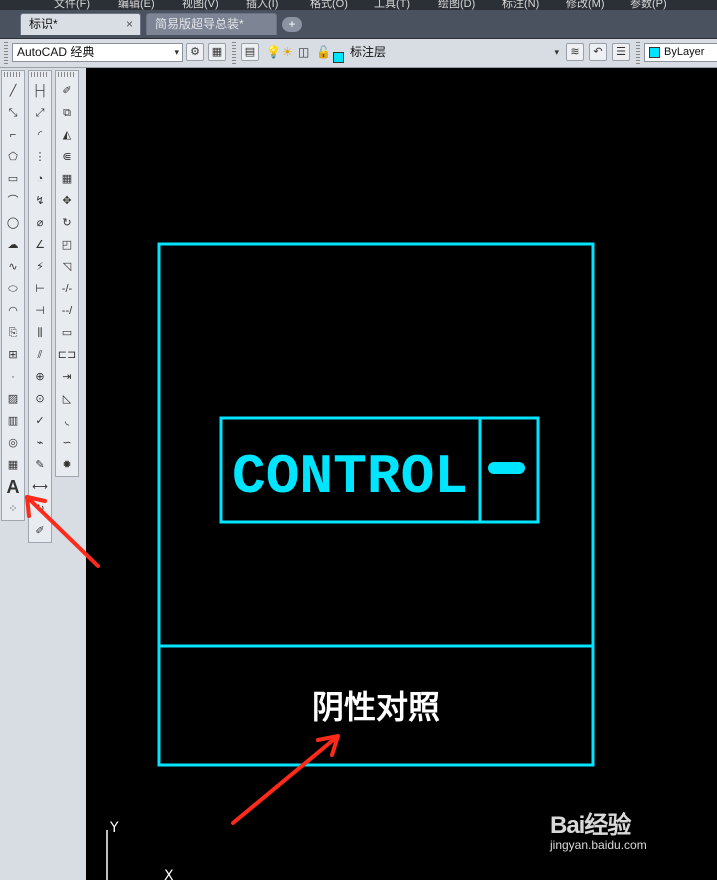  I want to click on arrow-to-text-tool, so click(62, 531).